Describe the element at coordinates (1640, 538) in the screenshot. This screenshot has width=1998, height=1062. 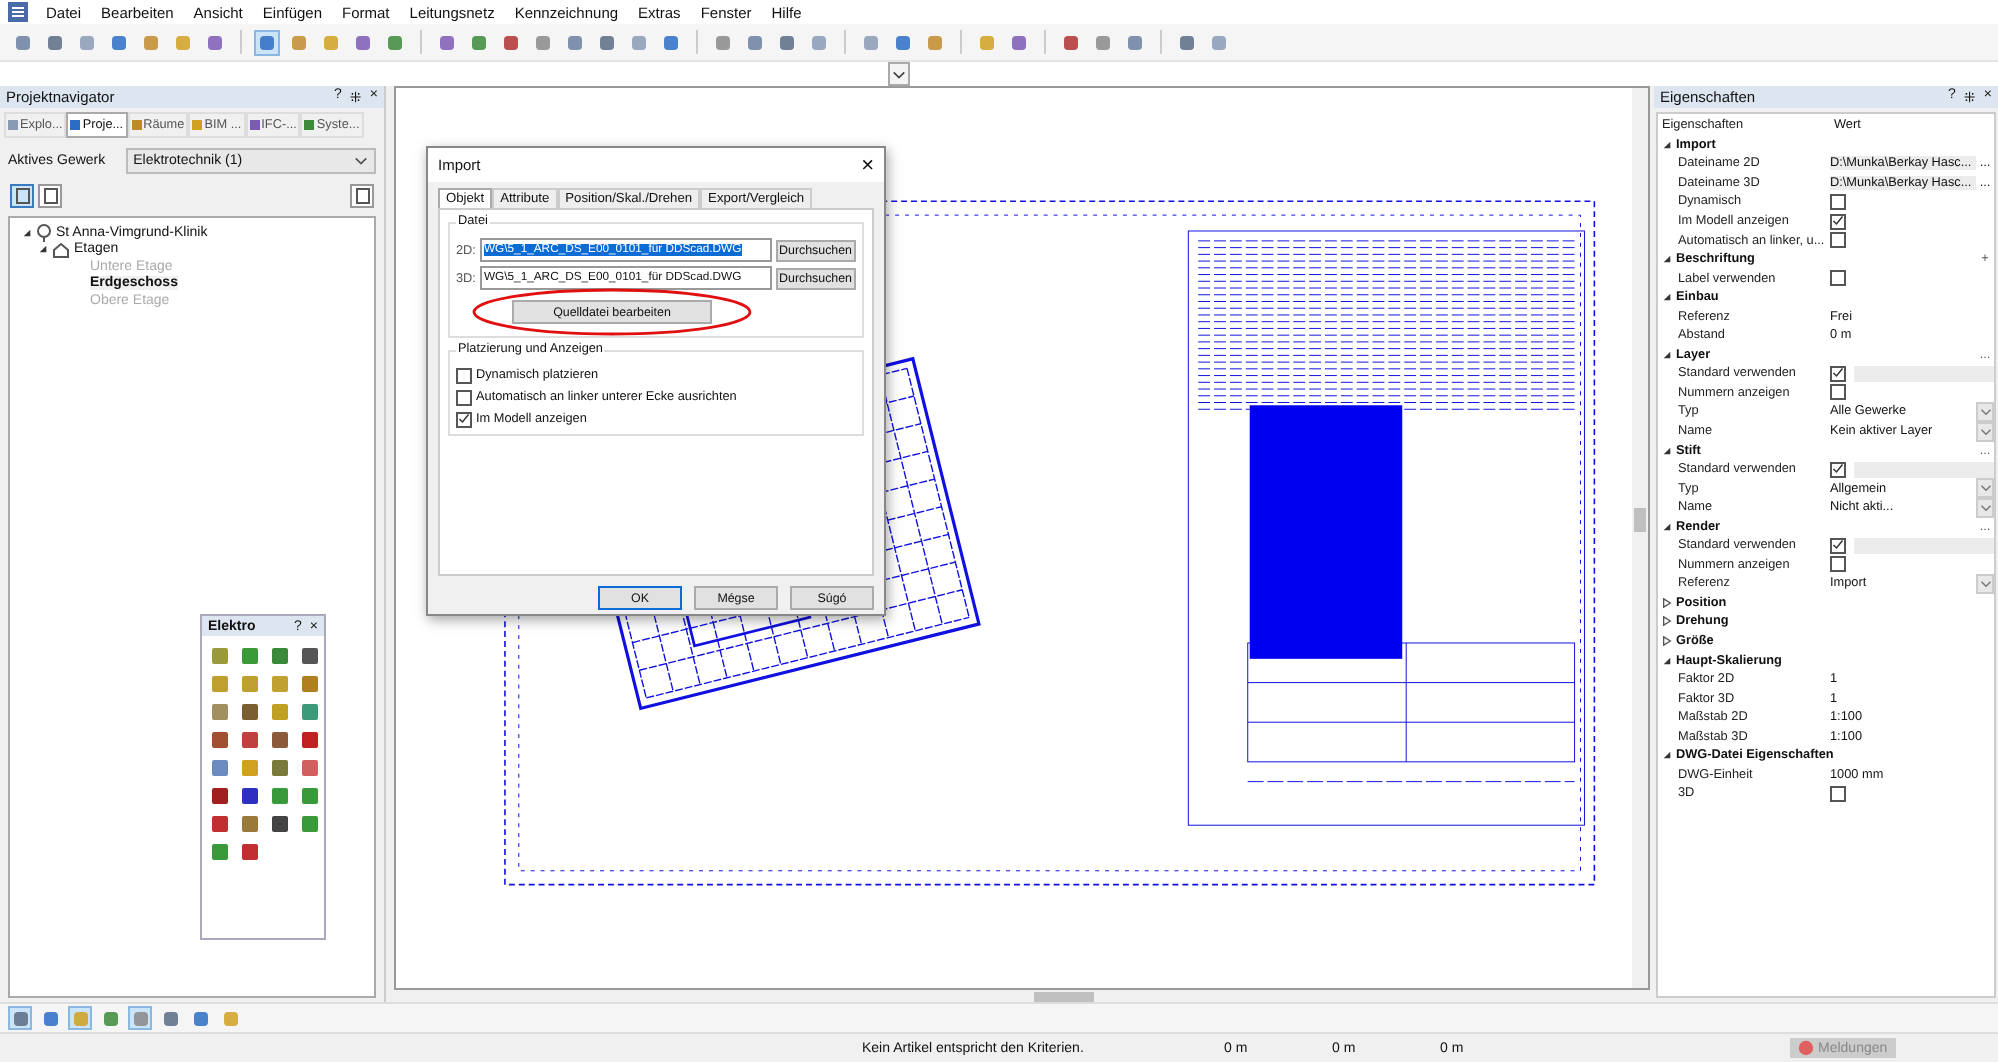
I see `vertical-scrollbar` at that location.